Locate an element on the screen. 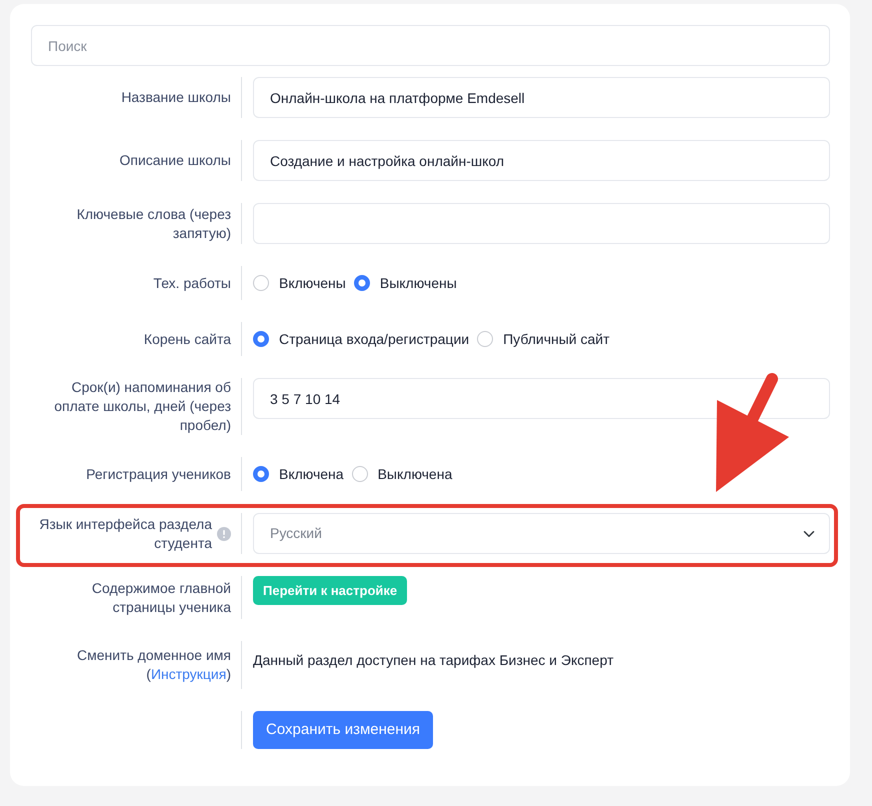 The width and height of the screenshot is (872, 806). field-label: Корень сайта is located at coordinates (187, 339).